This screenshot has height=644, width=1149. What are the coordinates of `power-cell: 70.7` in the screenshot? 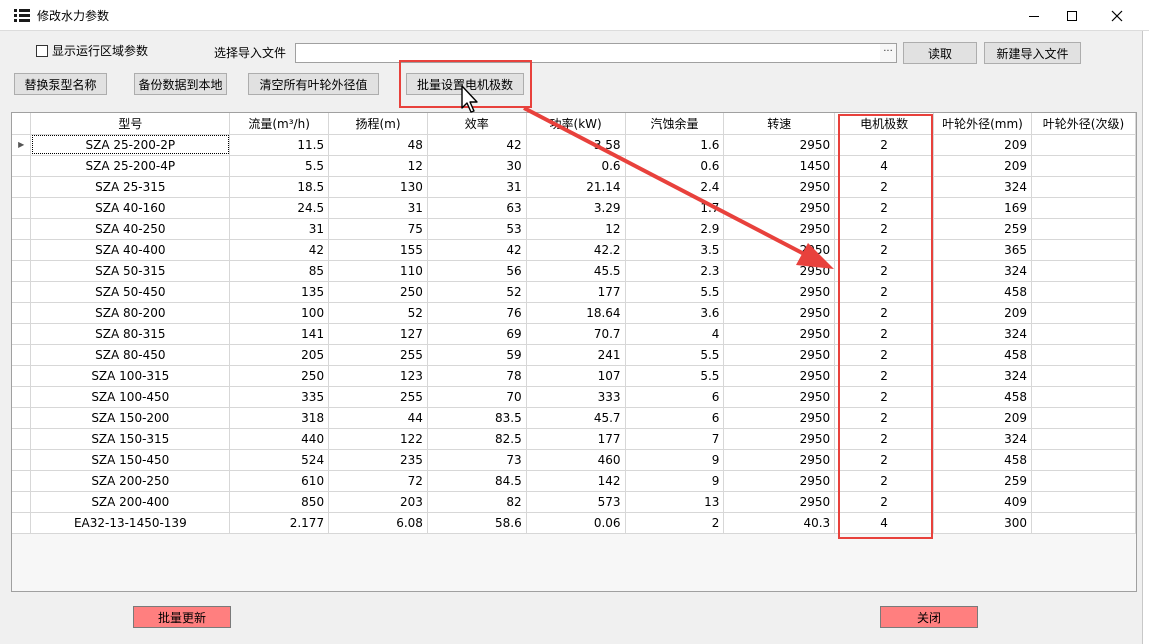 It's located at (576, 334).